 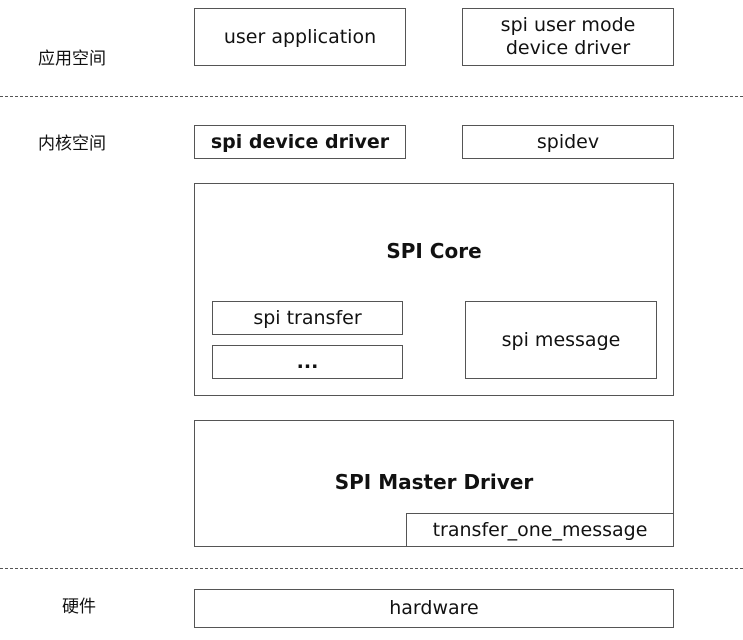 What do you see at coordinates (568, 142) in the screenshot?
I see `spidev-box: spidev` at bounding box center [568, 142].